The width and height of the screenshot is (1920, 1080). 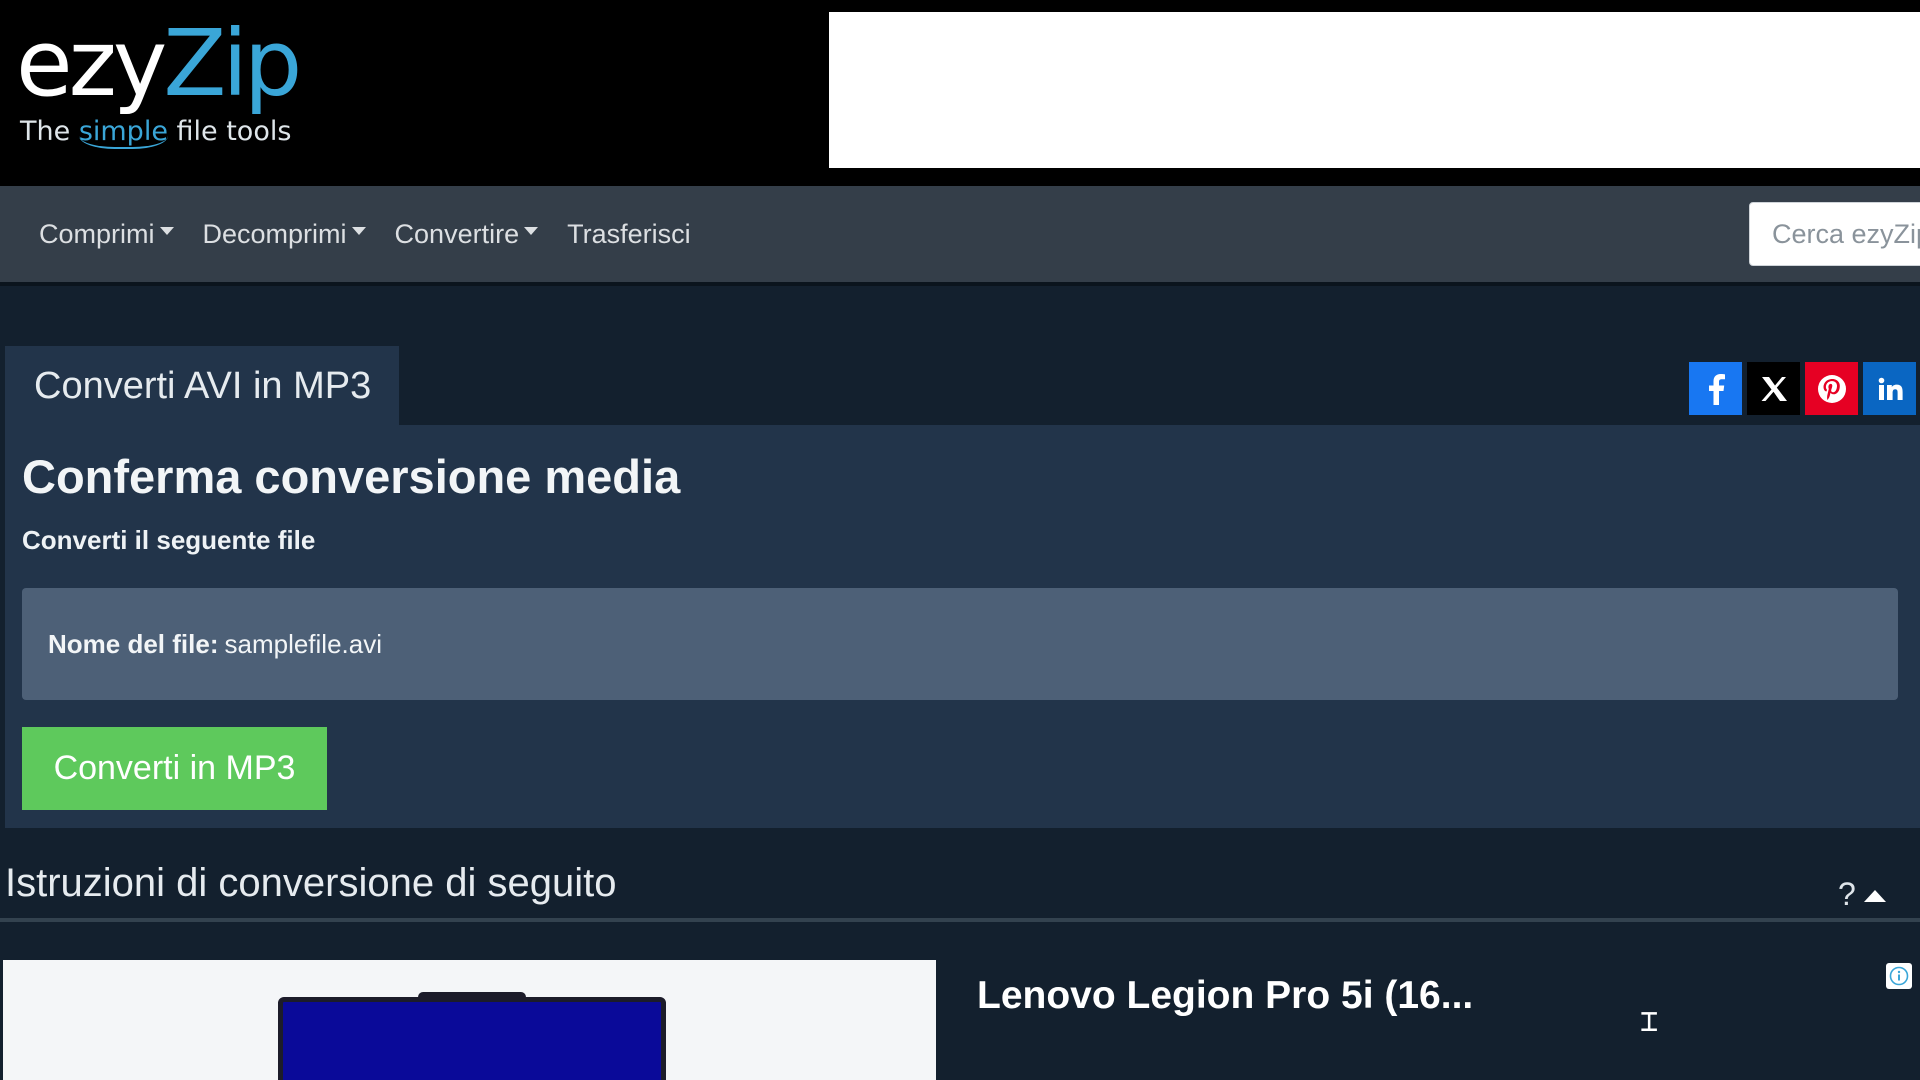 I want to click on laptop-screen-image, so click(x=472, y=1038).